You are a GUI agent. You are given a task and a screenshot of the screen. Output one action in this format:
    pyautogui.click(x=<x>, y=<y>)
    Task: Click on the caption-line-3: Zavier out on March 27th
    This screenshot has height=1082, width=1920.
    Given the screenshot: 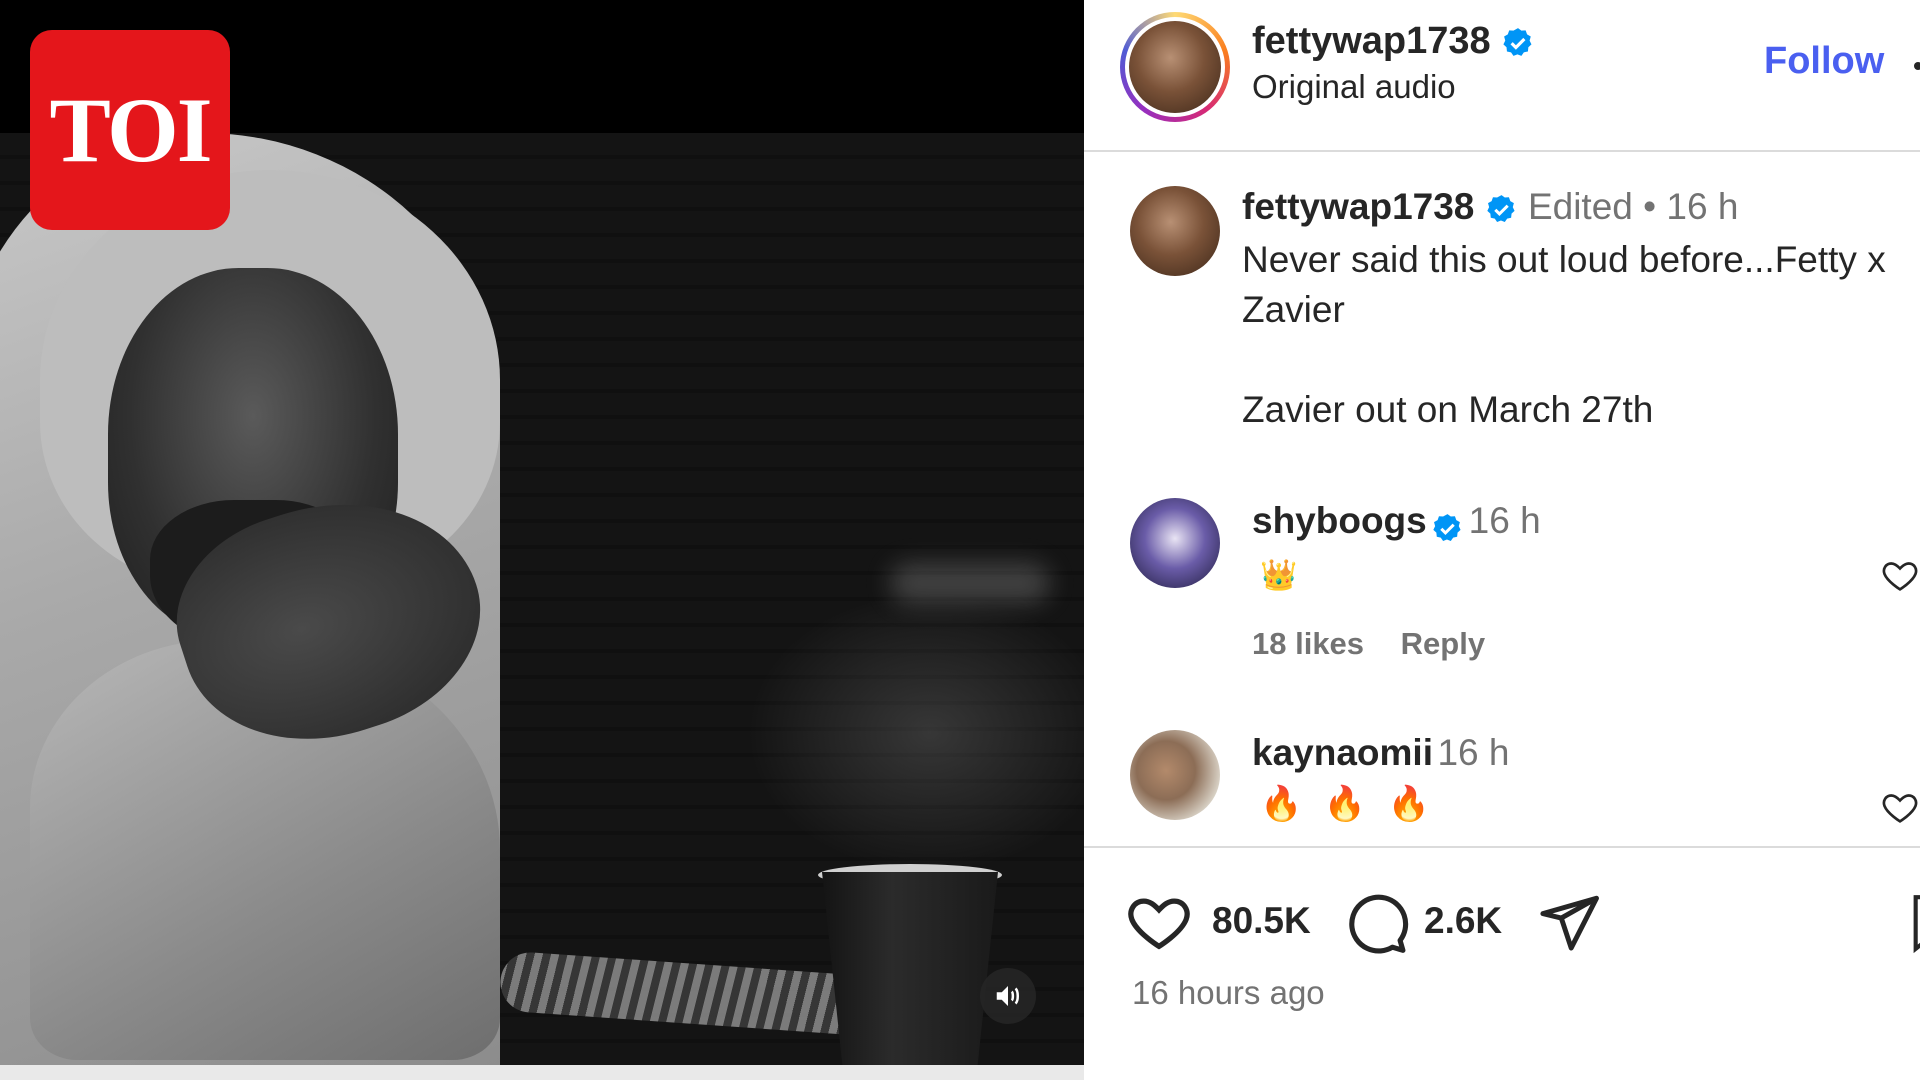 What is the action you would take?
    pyautogui.click(x=1448, y=409)
    